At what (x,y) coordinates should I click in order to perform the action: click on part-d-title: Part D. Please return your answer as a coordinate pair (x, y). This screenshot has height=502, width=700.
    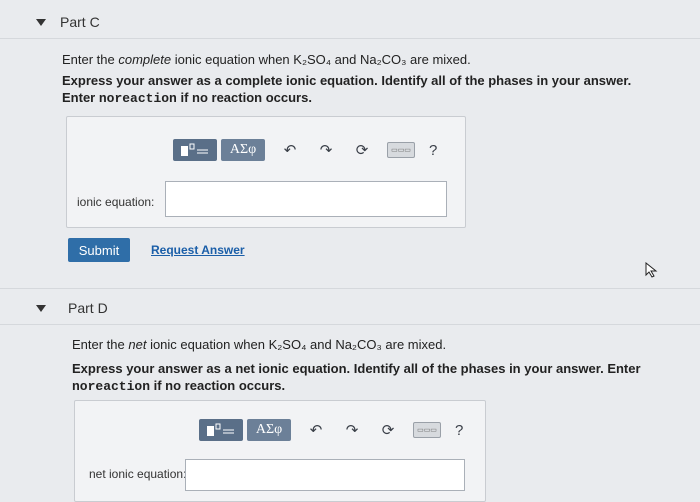
    Looking at the image, I should click on (88, 308).